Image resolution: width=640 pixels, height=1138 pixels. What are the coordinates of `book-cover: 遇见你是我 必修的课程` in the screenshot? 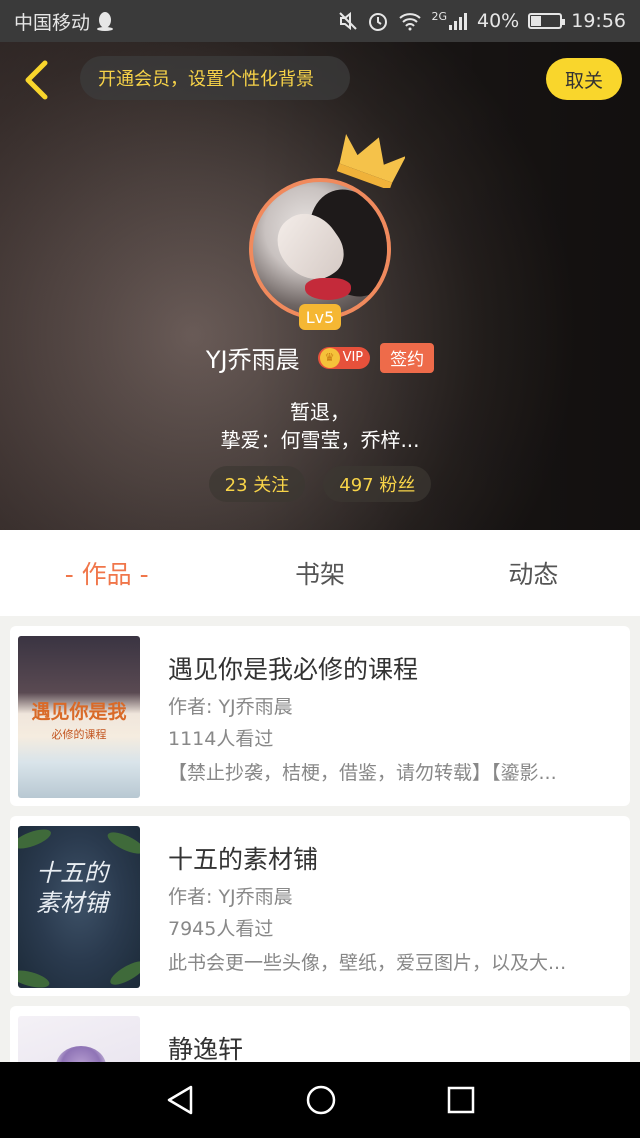 It's located at (79, 717).